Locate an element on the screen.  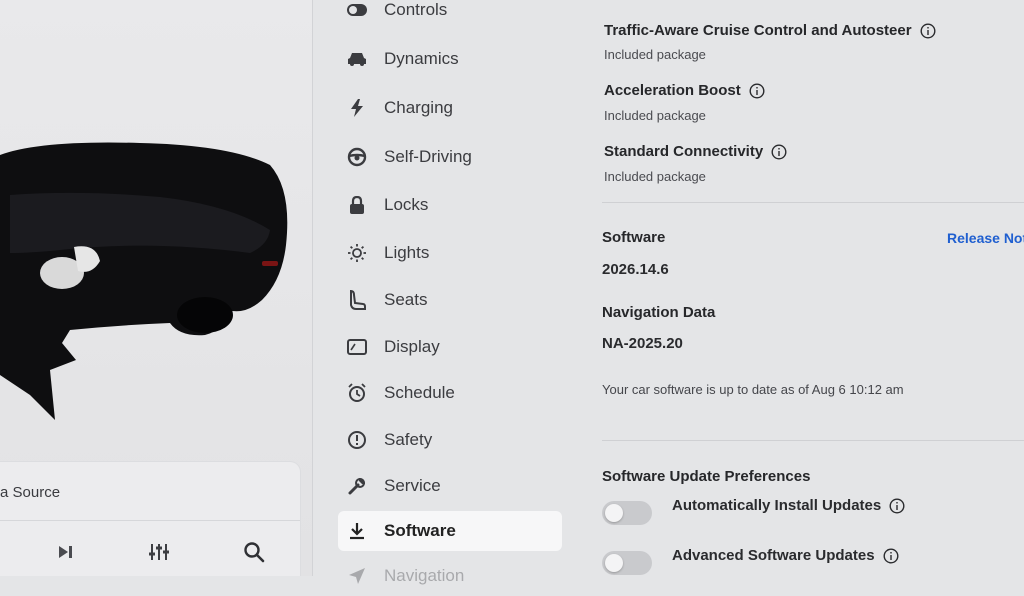
search-icon is located at coordinates (254, 552).